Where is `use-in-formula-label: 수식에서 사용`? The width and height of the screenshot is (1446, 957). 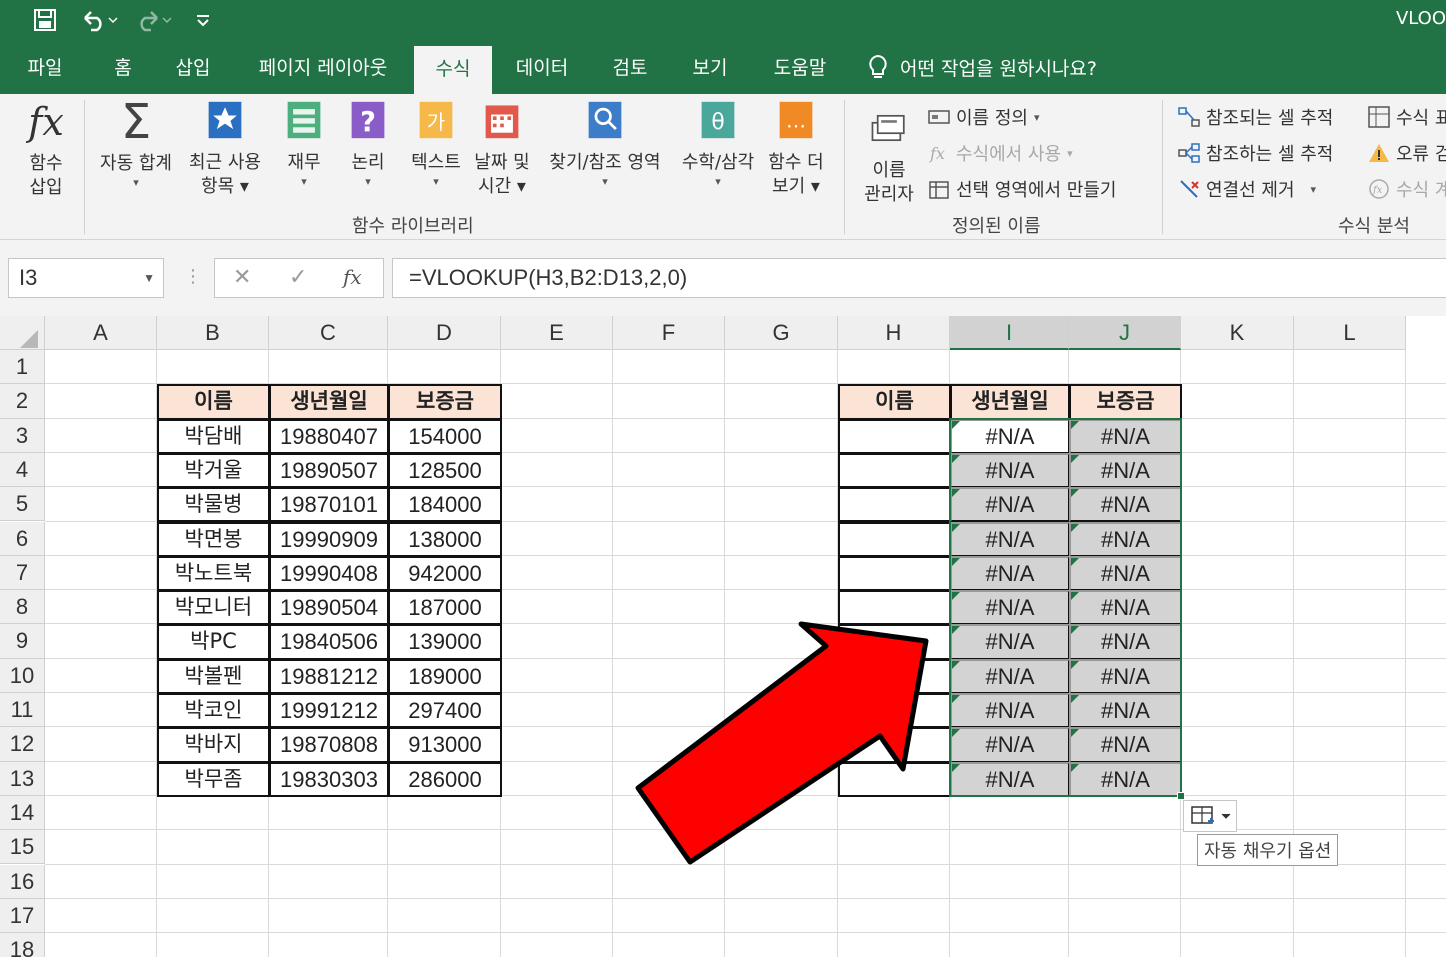 use-in-formula-label: 수식에서 사용 is located at coordinates (1009, 154).